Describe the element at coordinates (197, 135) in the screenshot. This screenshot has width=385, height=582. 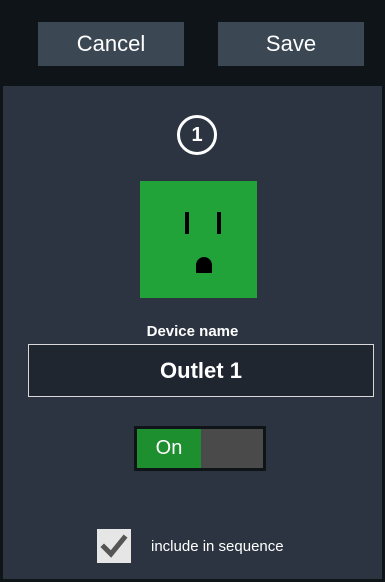
I see `device-number-badge: 1` at that location.